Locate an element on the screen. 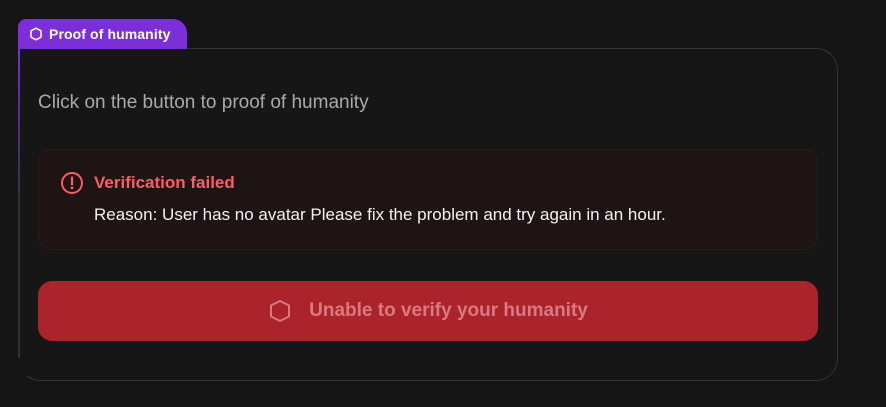 The height and width of the screenshot is (407, 886). alert-title: Verification failed is located at coordinates (164, 182).